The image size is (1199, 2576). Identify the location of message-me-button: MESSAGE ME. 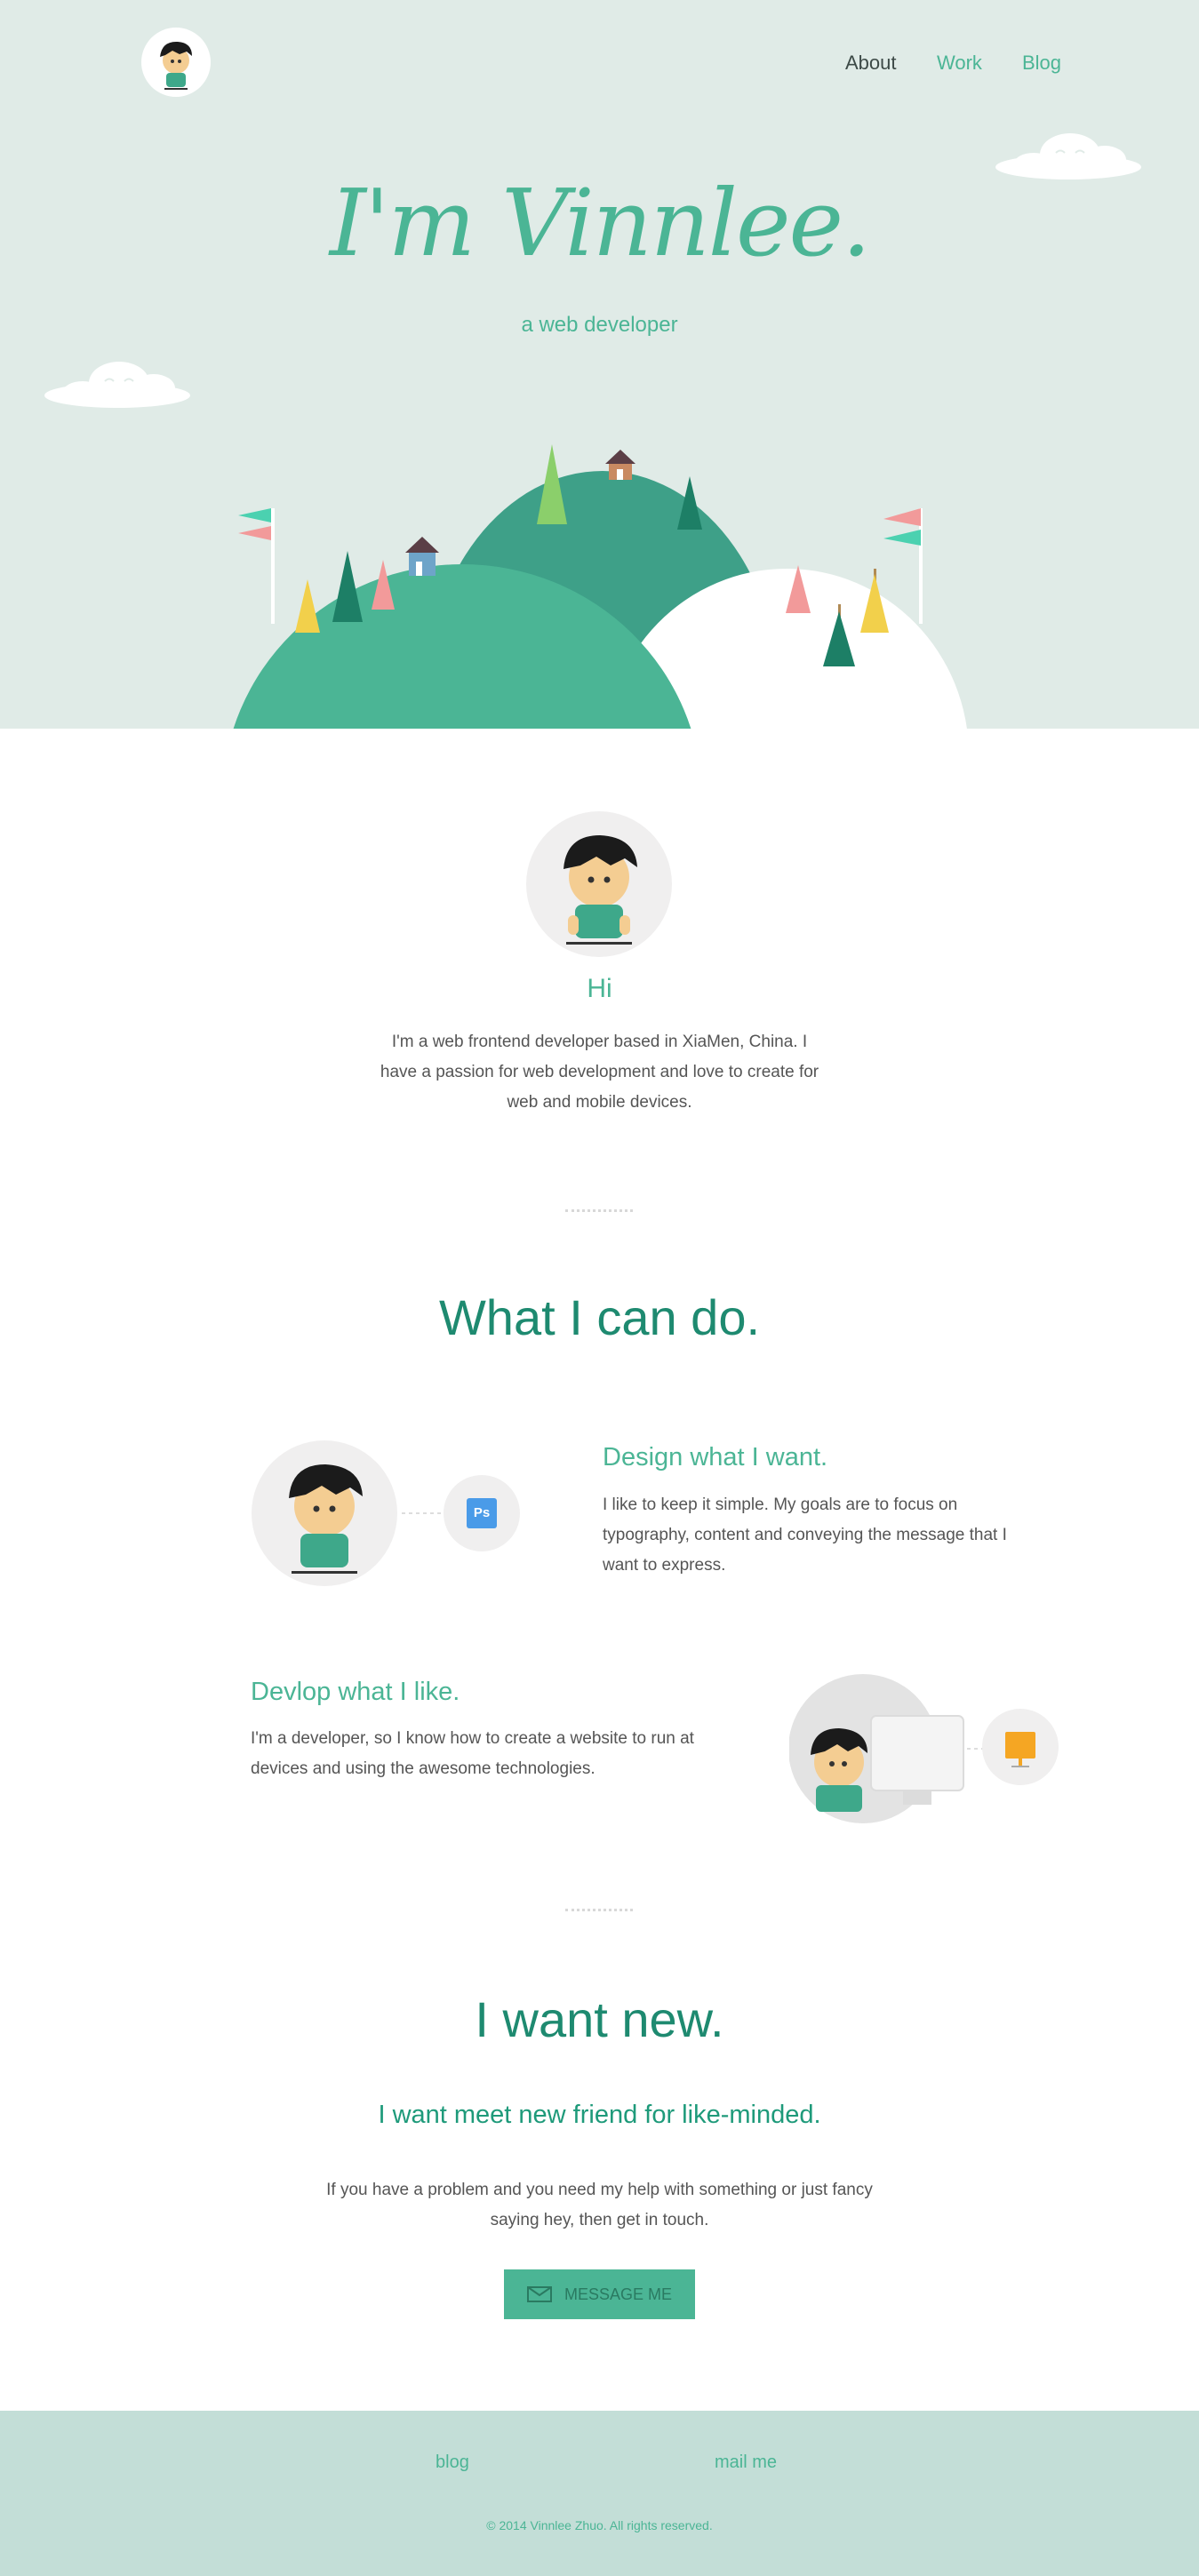
(599, 2294).